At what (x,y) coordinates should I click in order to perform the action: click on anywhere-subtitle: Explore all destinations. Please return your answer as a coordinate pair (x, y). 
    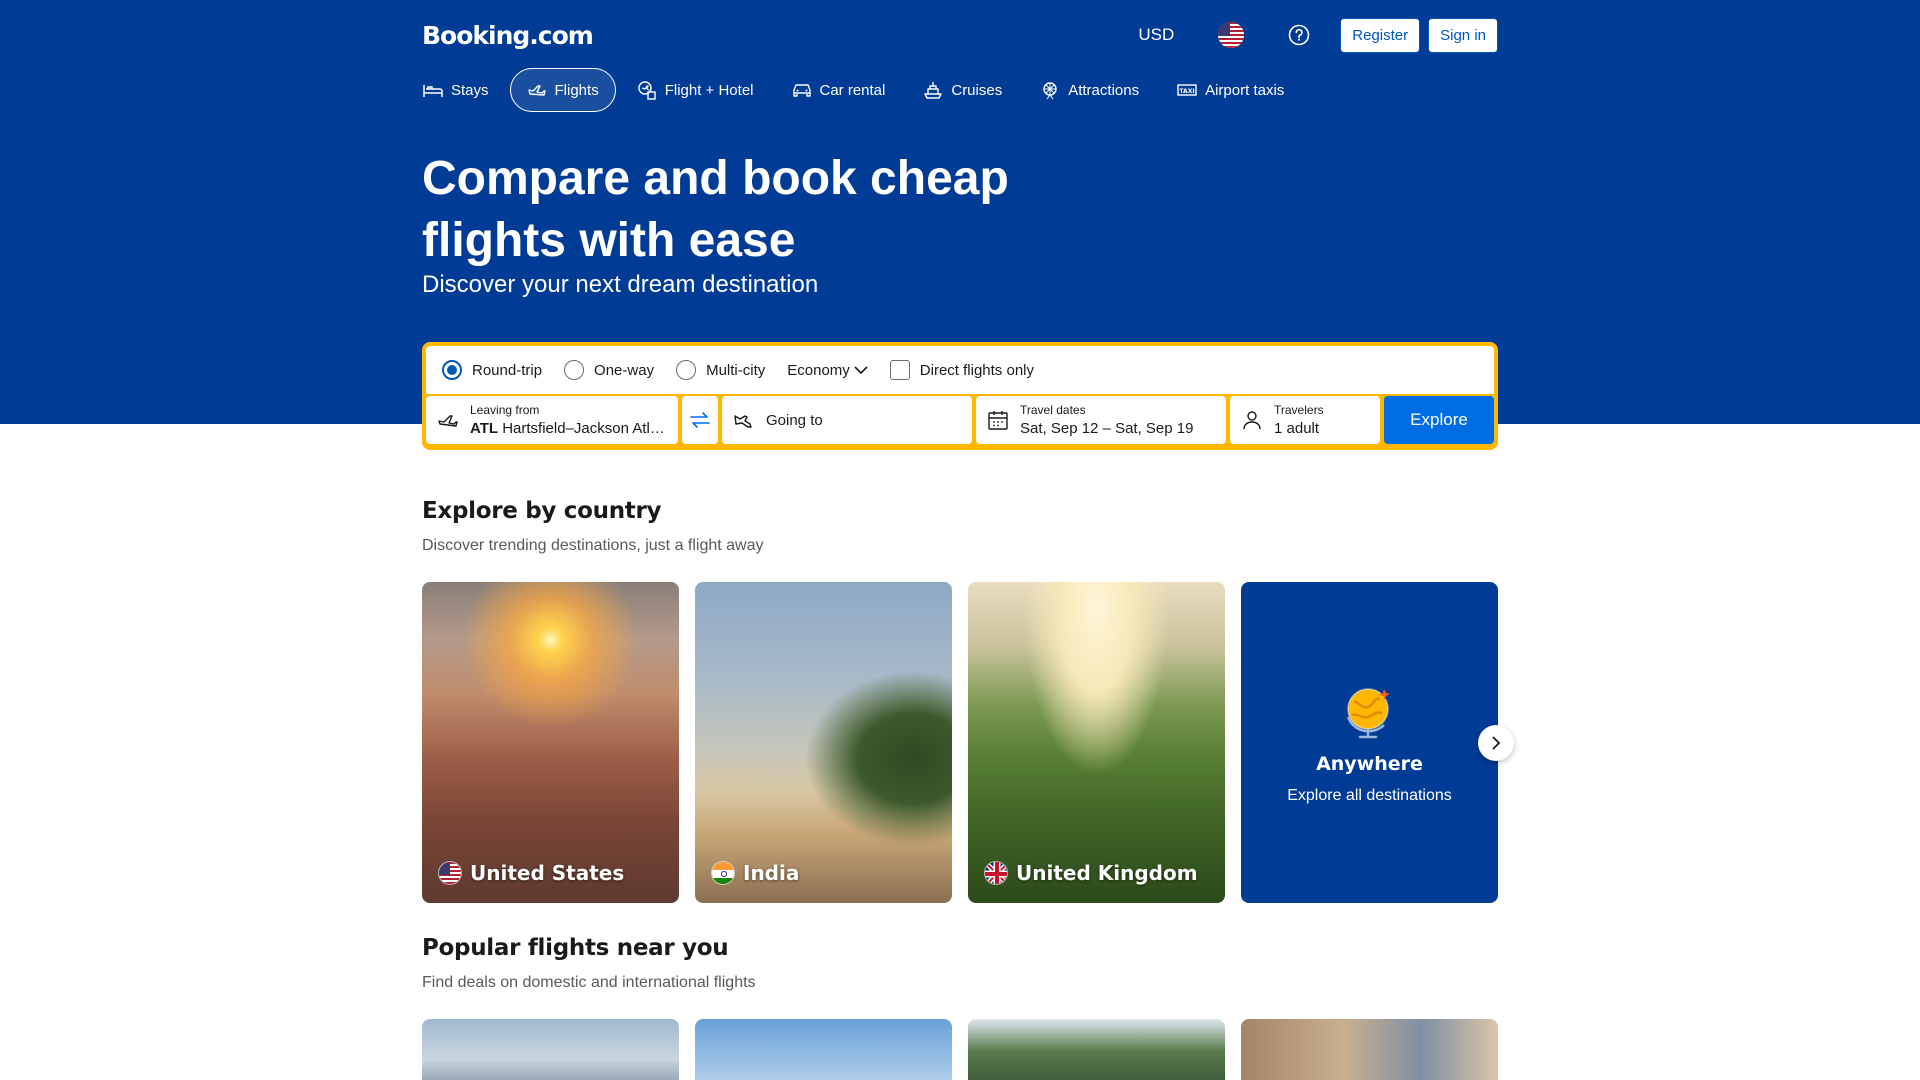
    Looking at the image, I should click on (1369, 795).